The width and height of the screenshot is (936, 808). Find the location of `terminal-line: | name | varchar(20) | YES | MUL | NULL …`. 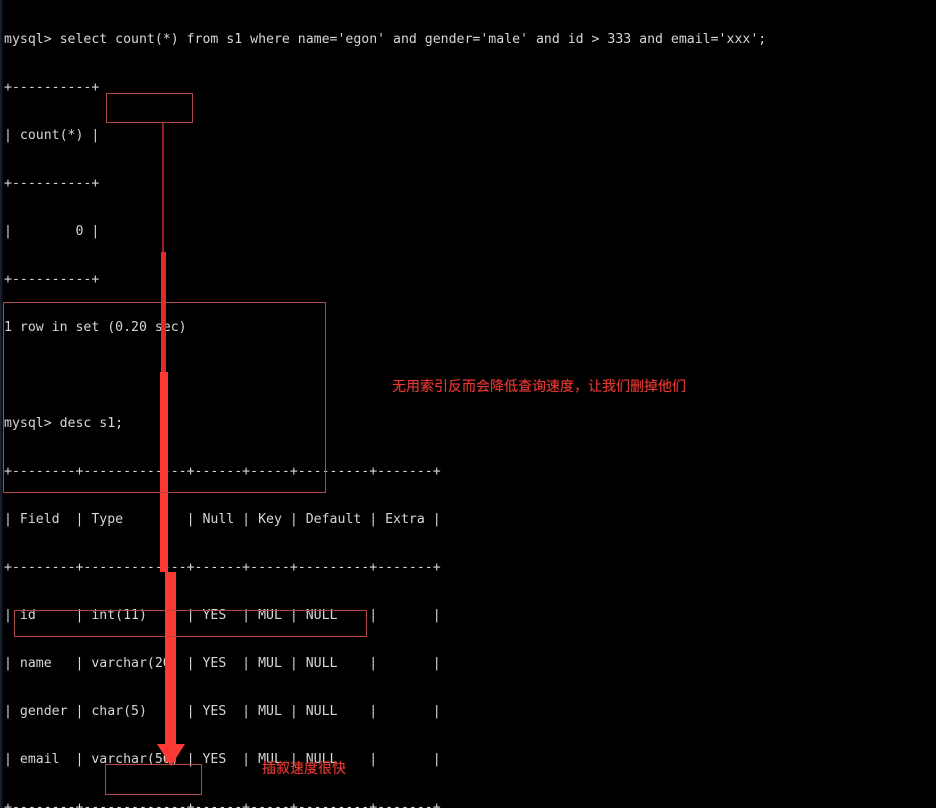

terminal-line: | name | varchar(20) | YES | MUL | NULL … is located at coordinates (222, 663).